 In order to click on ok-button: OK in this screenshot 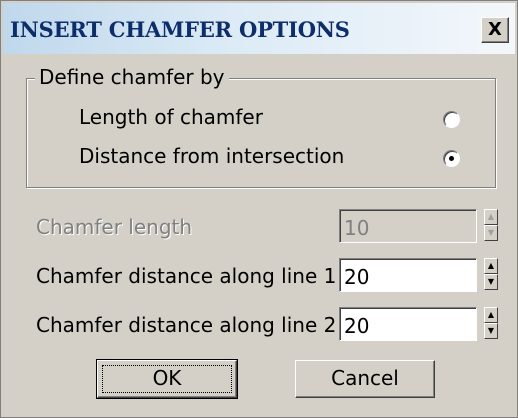, I will do `click(167, 379)`.